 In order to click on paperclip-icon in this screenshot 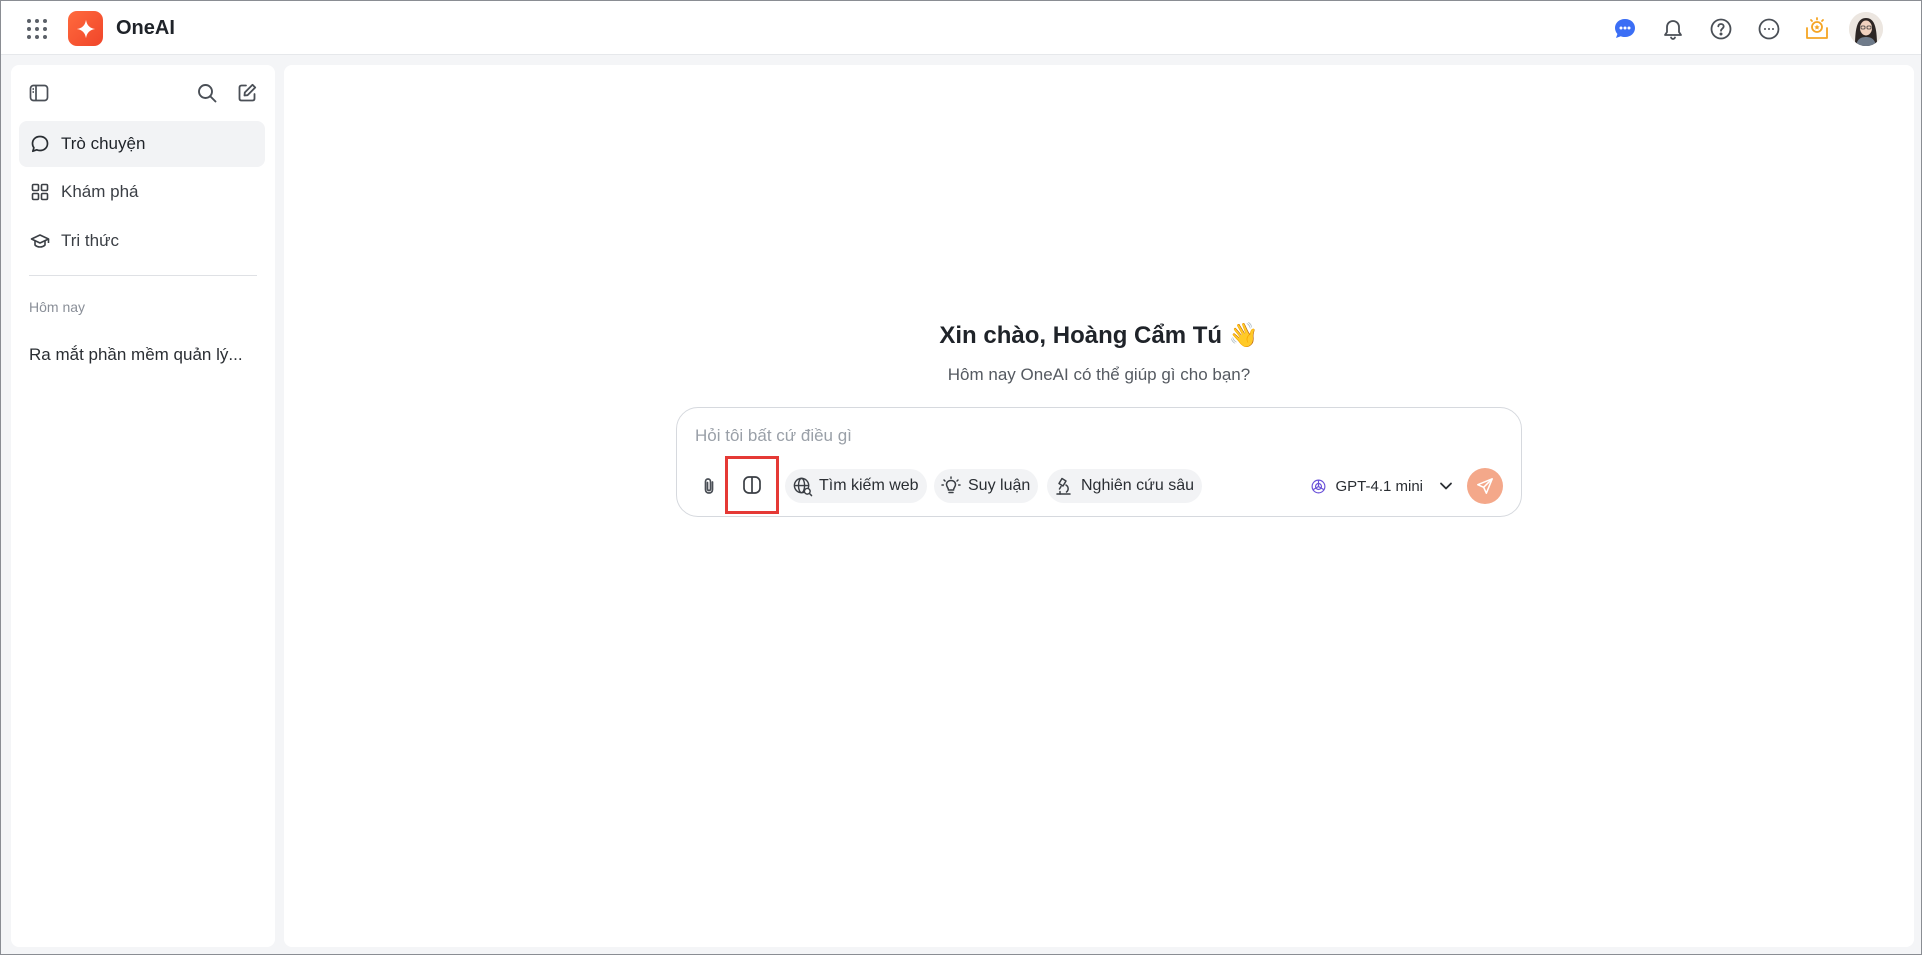, I will do `click(709, 486)`.